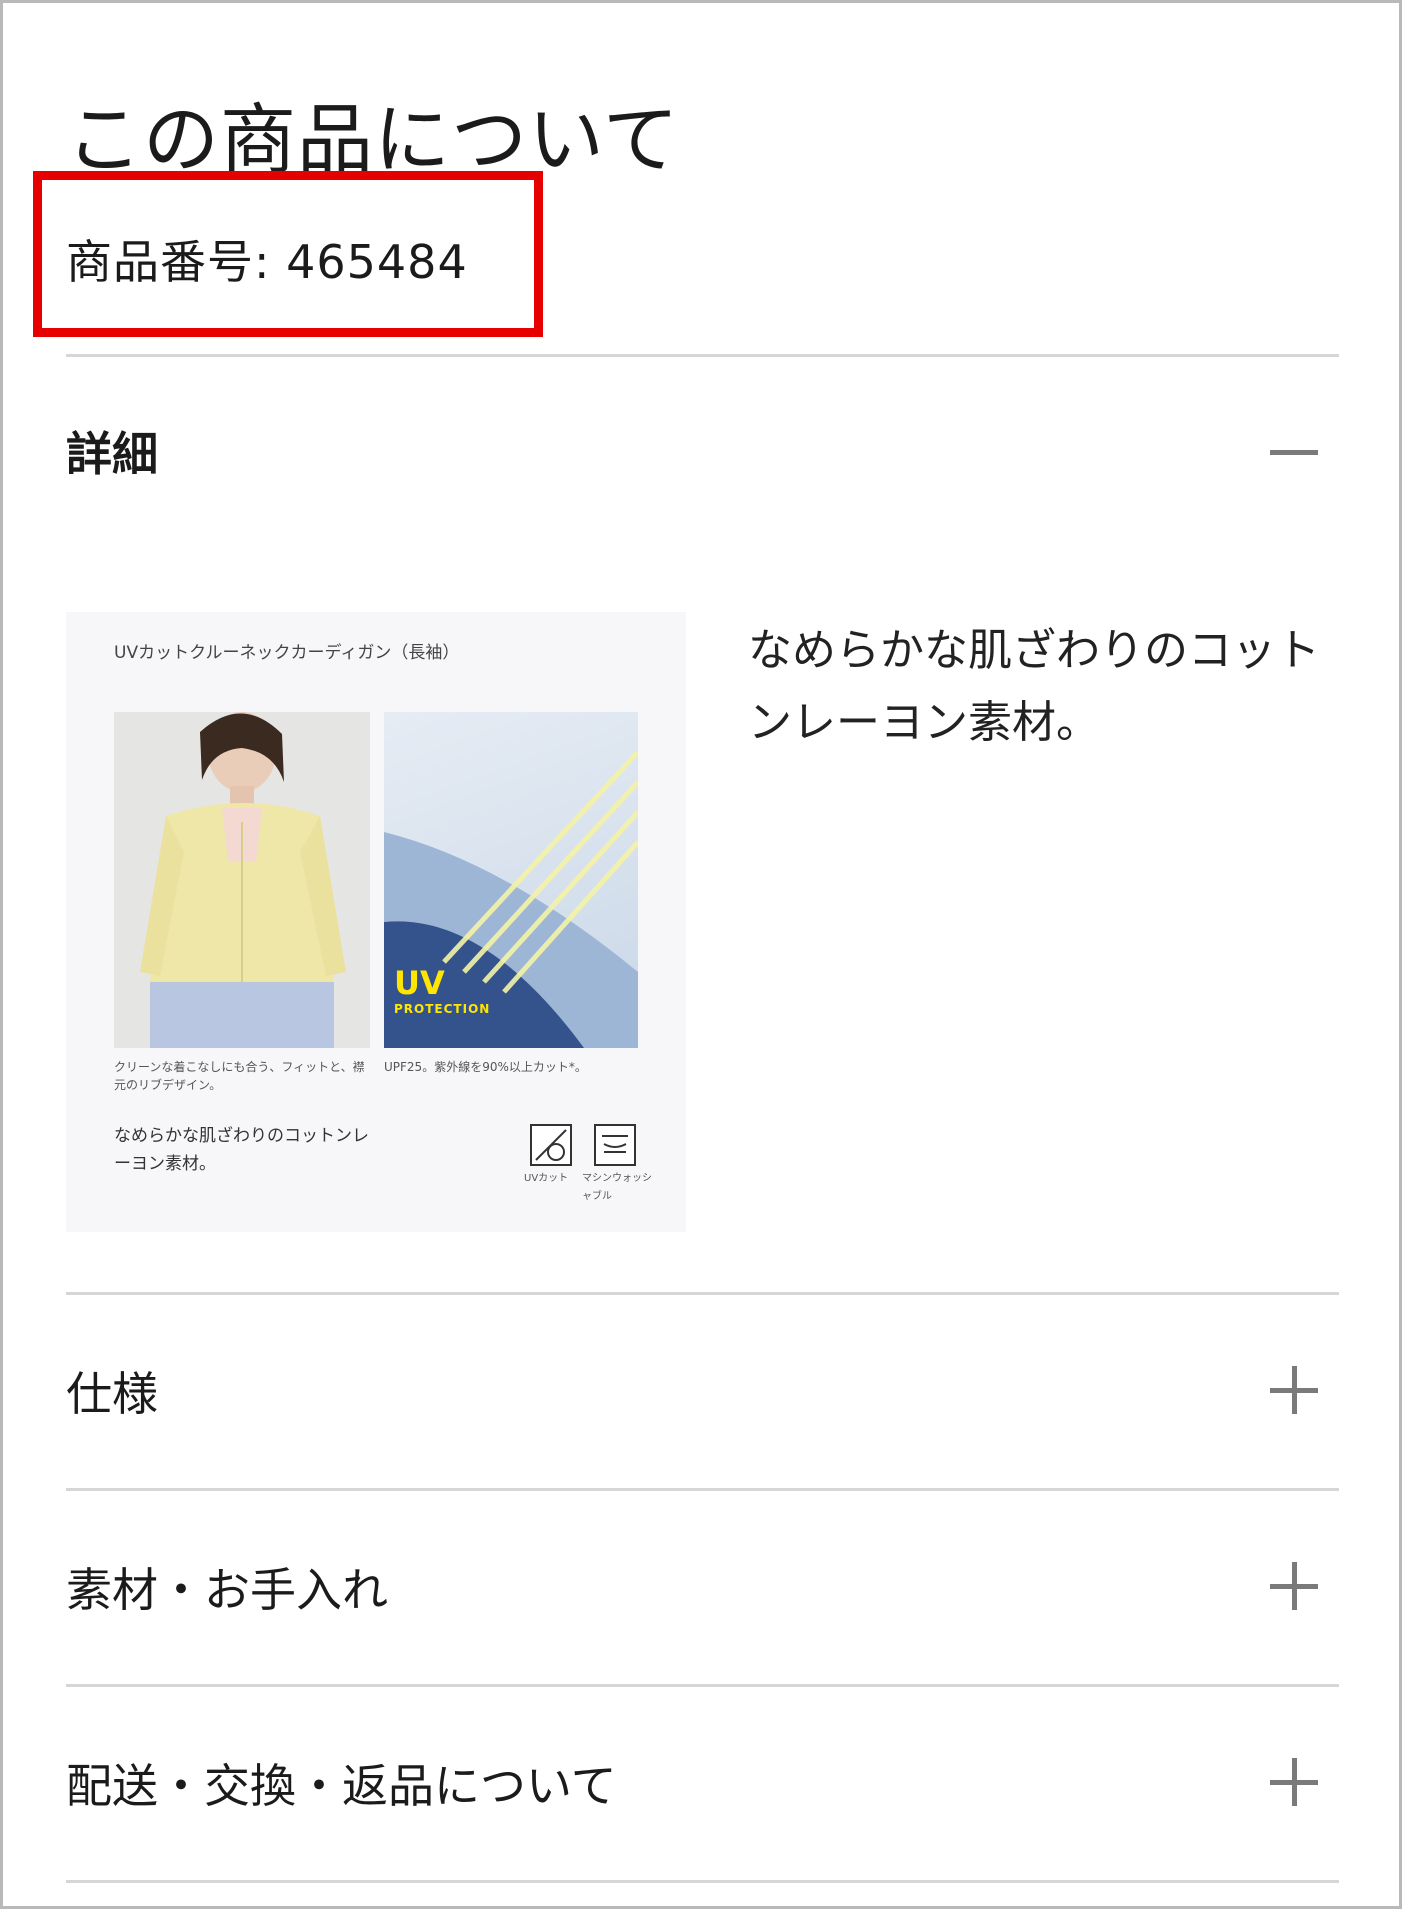  Describe the element at coordinates (227, 1587) in the screenshot. I see `accordion-material-care-title: 素材・お手入れ` at that location.